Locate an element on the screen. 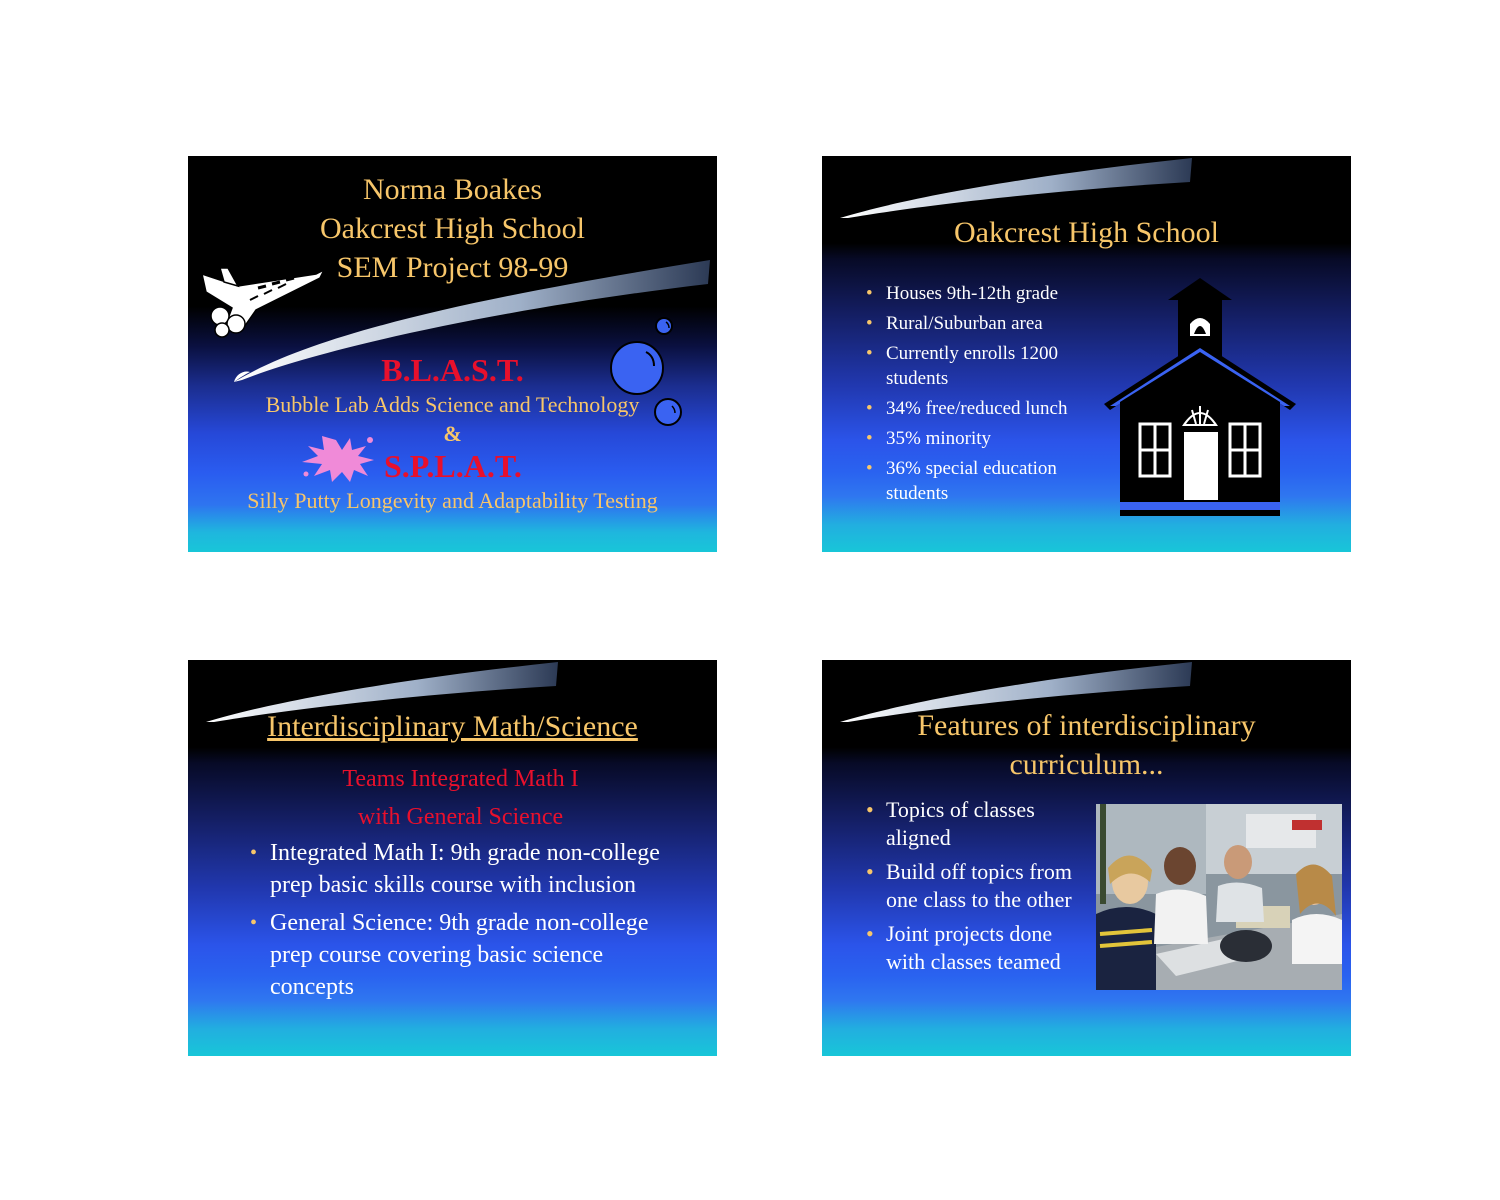 The width and height of the screenshot is (1500, 1200). slide-title: Interdisciplinary Math/Science is located at coordinates (452, 726).